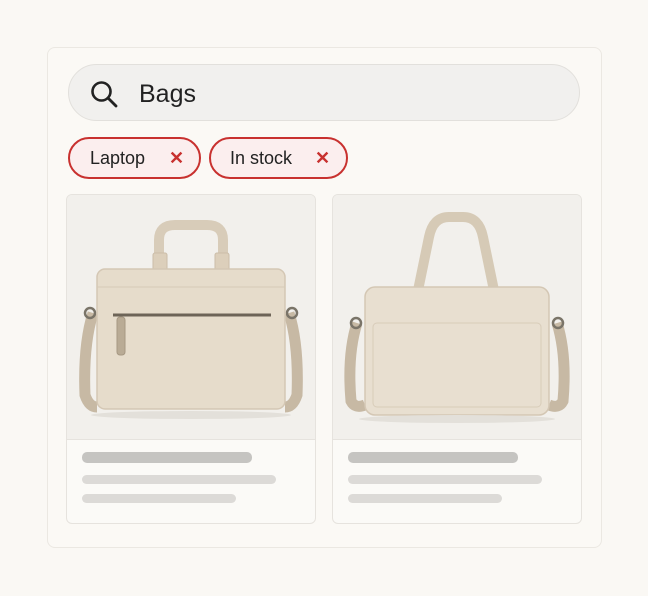 This screenshot has height=596, width=648. I want to click on filter-chip-laptop: Laptop ✕, so click(134, 158).